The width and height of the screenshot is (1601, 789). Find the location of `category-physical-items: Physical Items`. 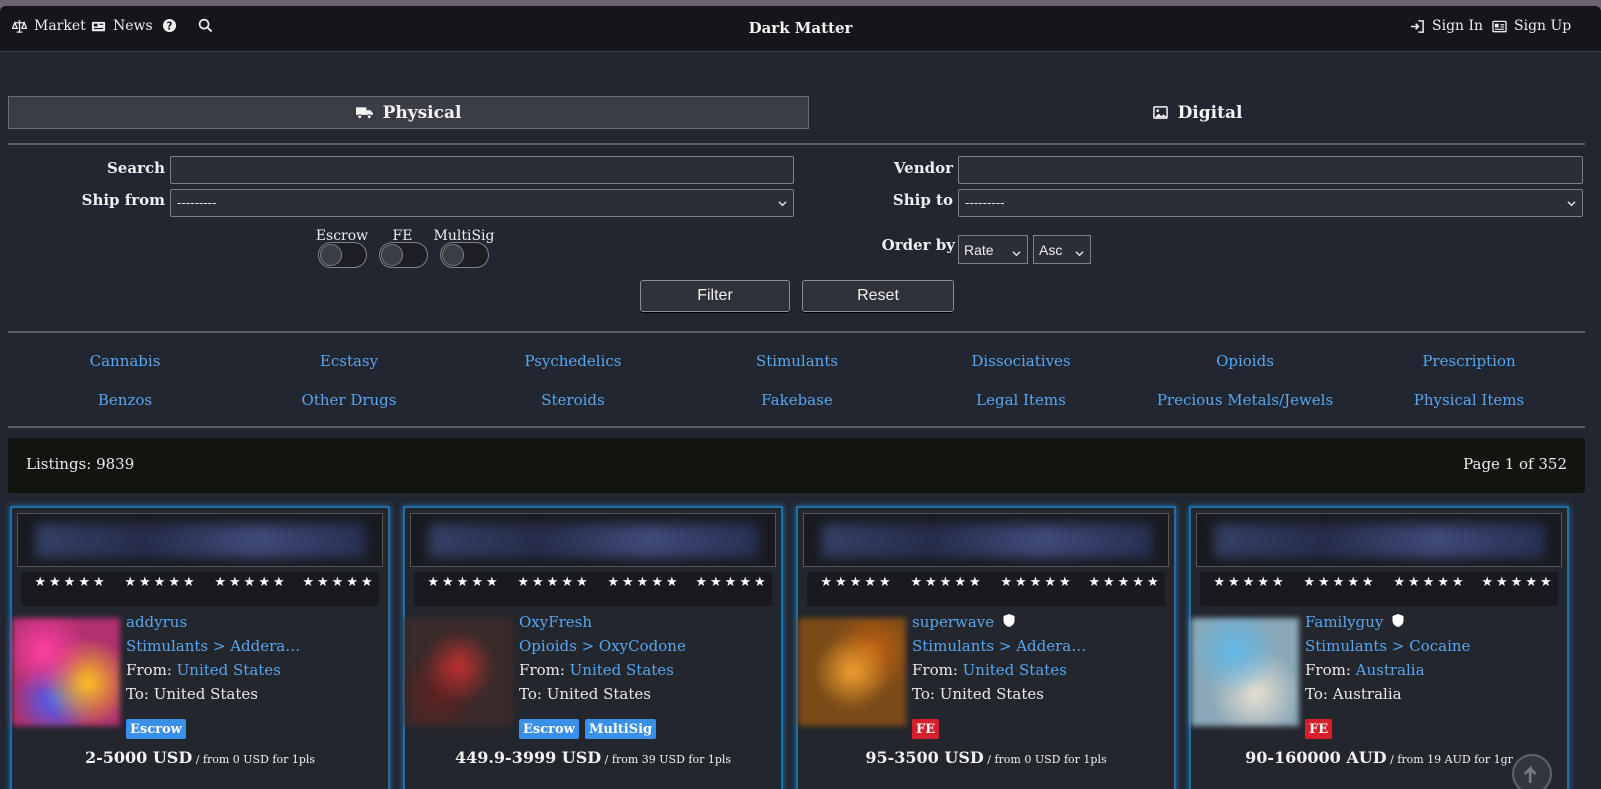

category-physical-items: Physical Items is located at coordinates (1469, 400).